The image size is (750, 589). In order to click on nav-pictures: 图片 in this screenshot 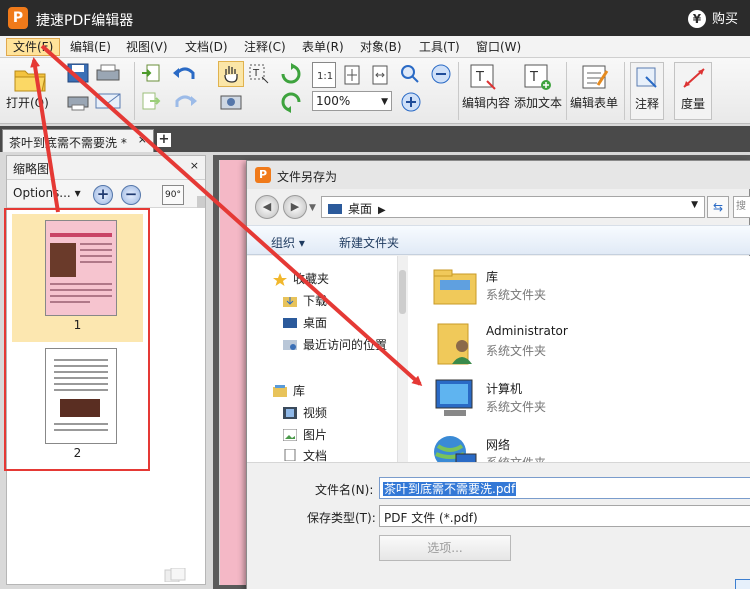, I will do `click(304, 434)`.